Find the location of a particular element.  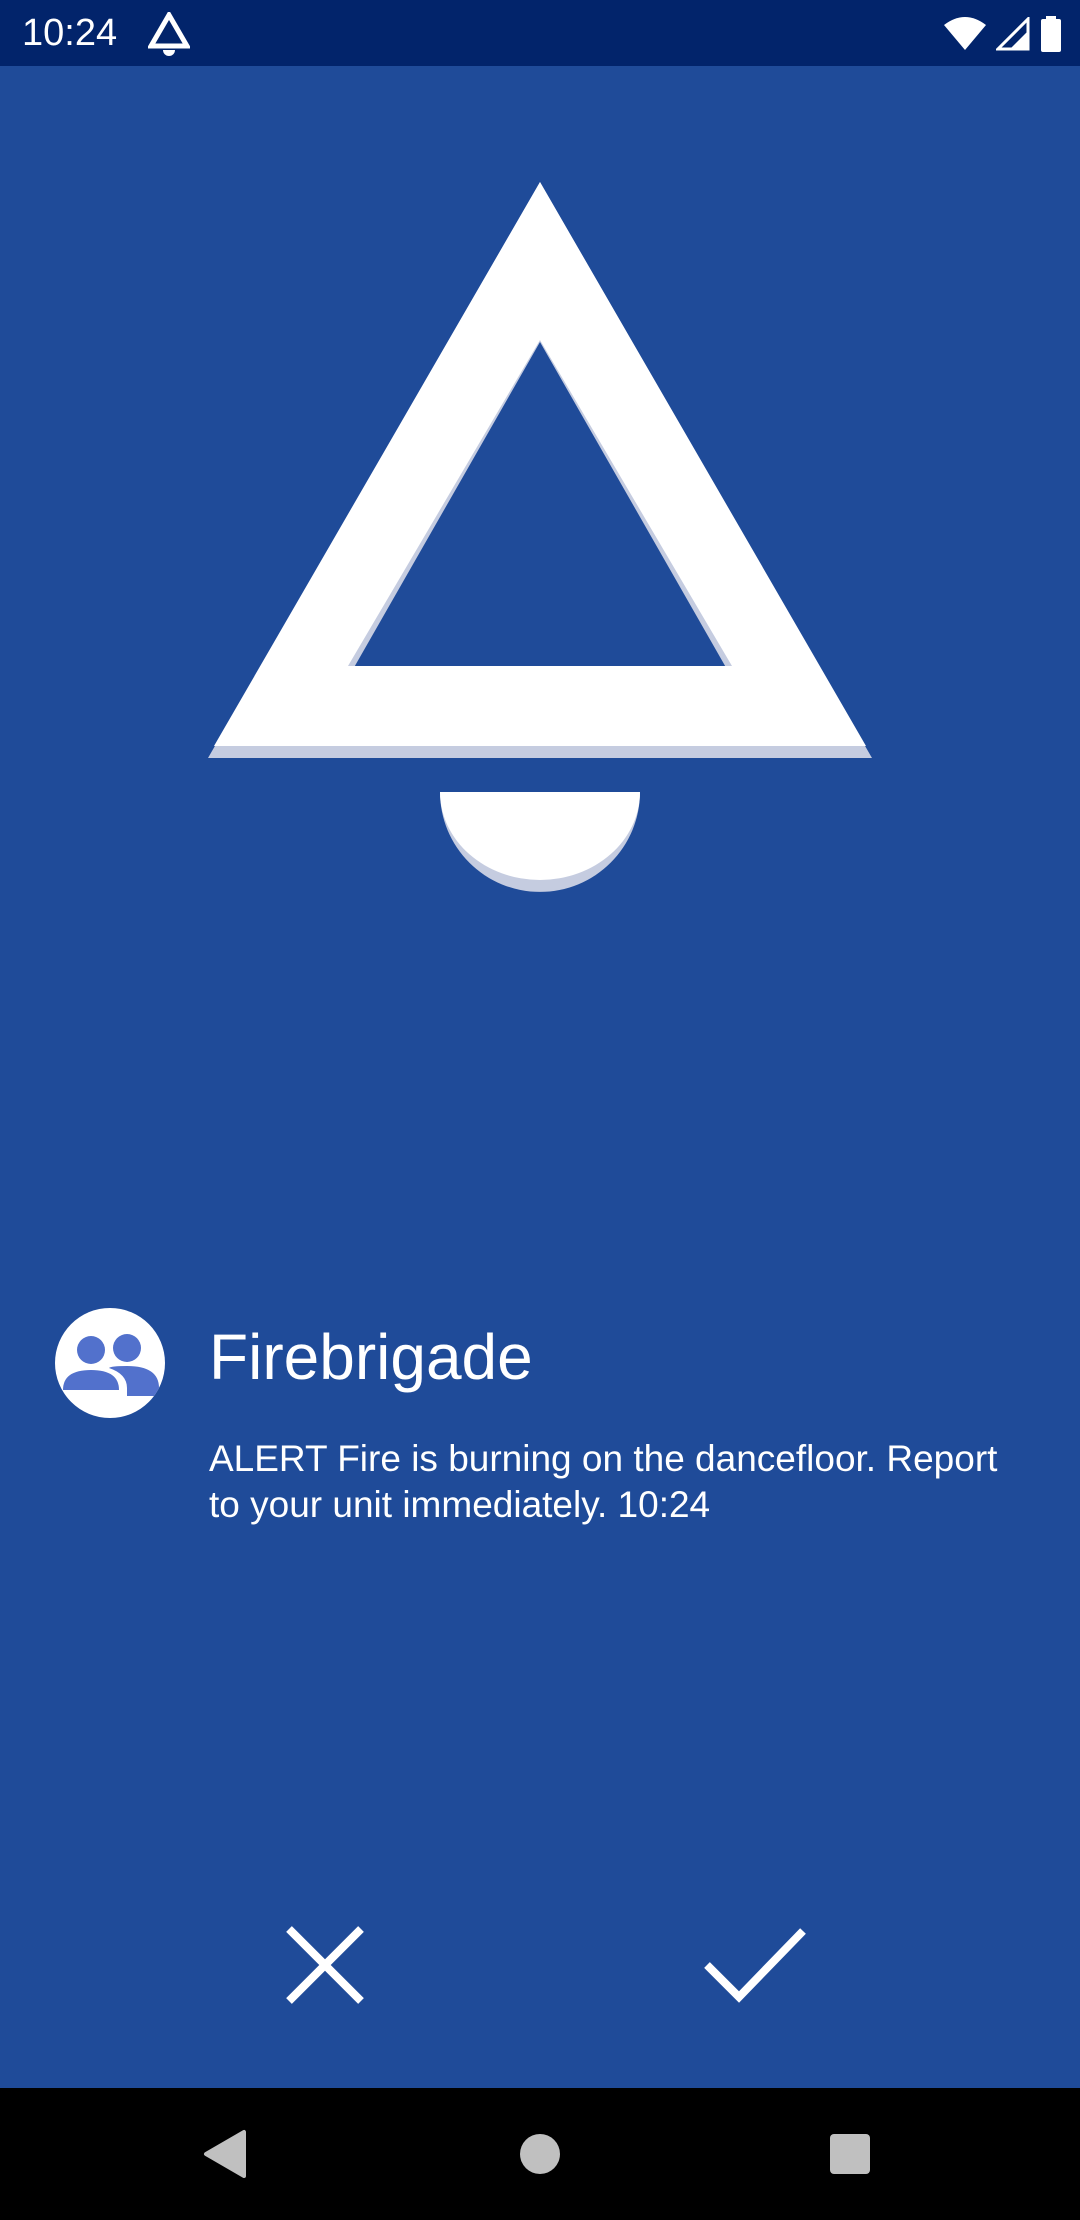

accept-button is located at coordinates (755, 1965).